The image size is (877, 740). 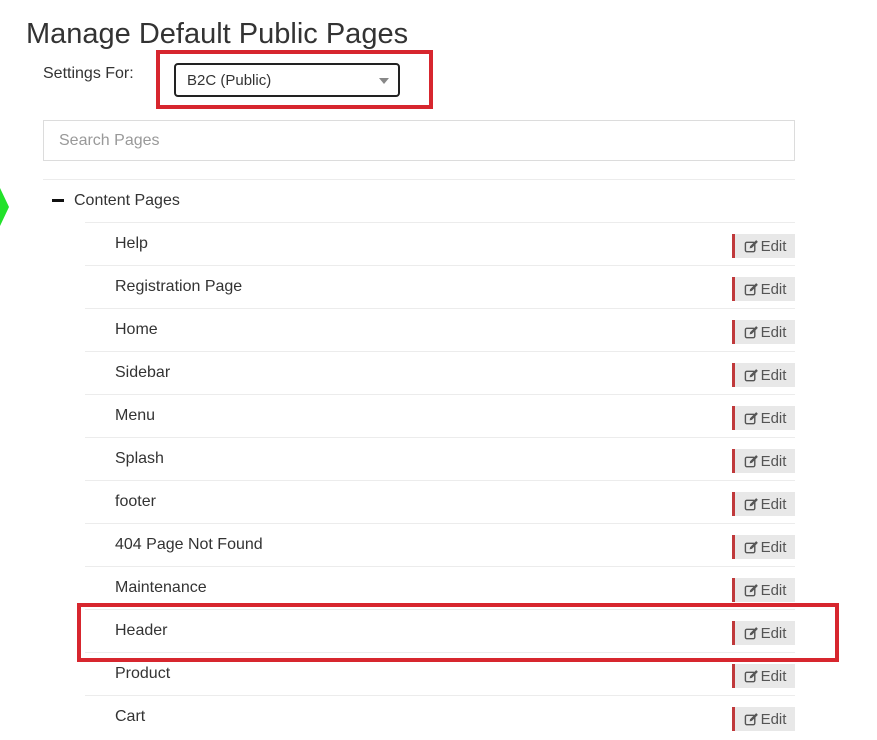 I want to click on list-item: Splash Edit, so click(x=440, y=458).